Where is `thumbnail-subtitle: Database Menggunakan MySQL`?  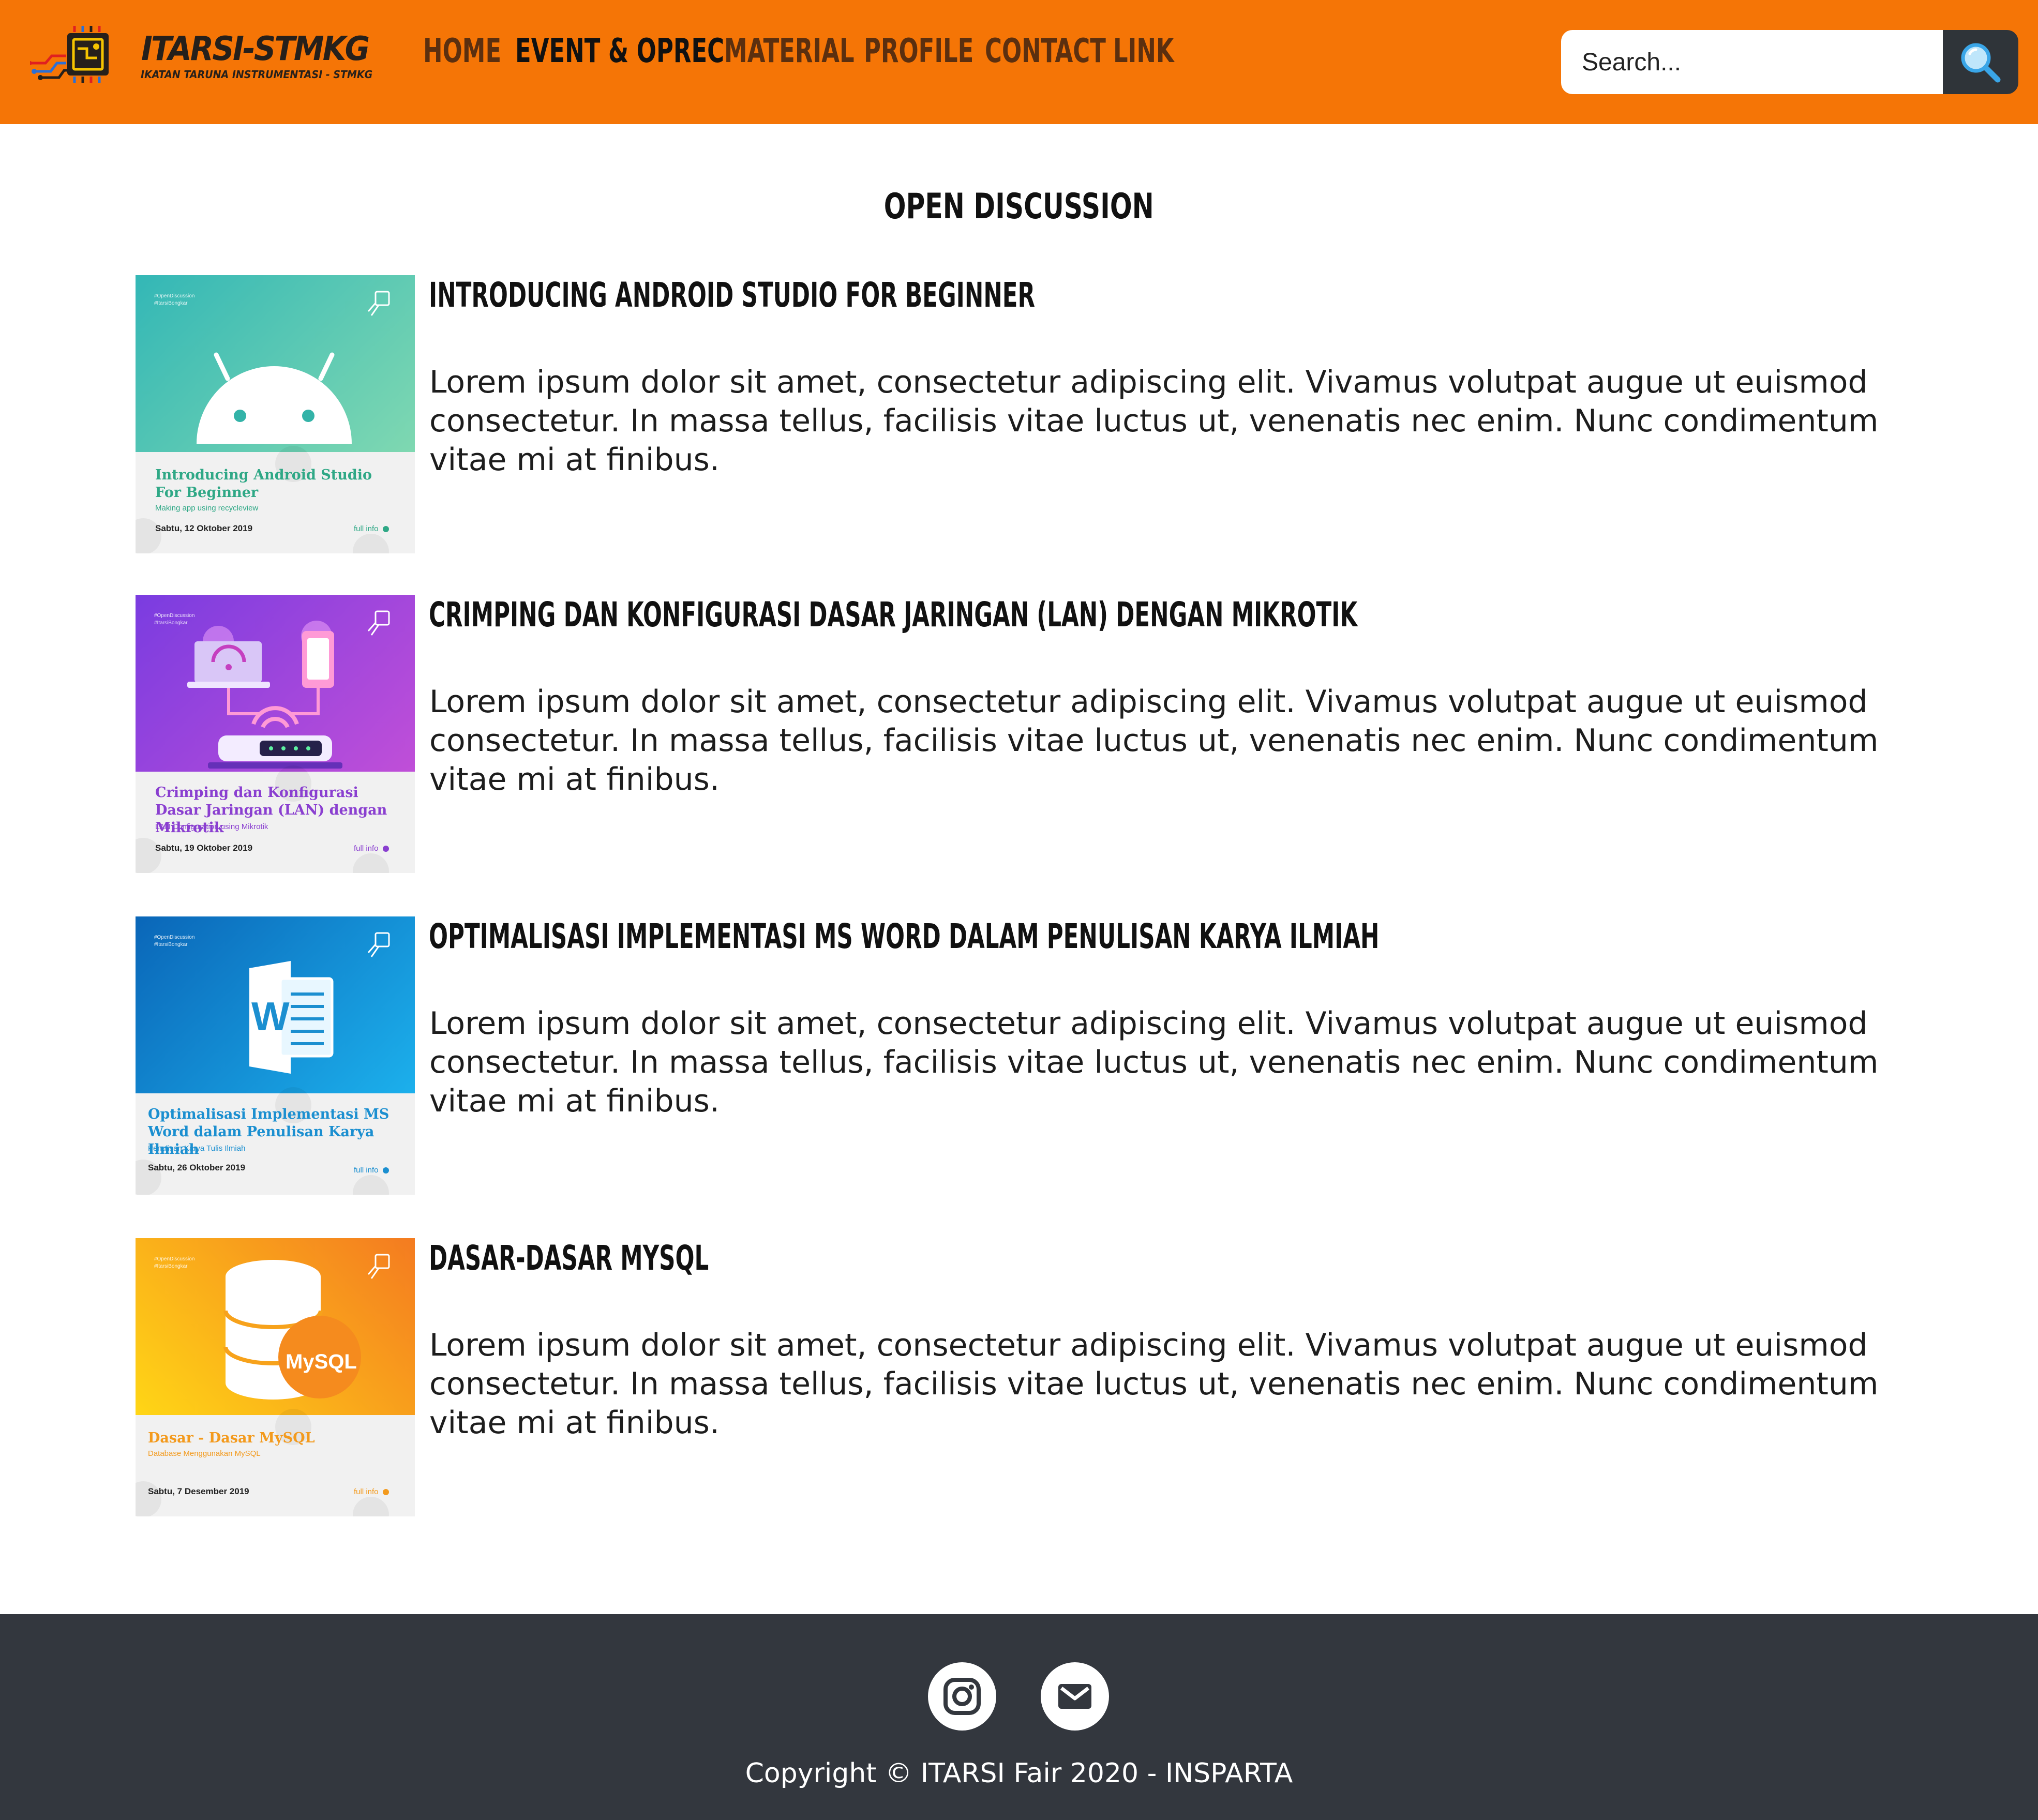 thumbnail-subtitle: Database Menggunakan MySQL is located at coordinates (204, 1454).